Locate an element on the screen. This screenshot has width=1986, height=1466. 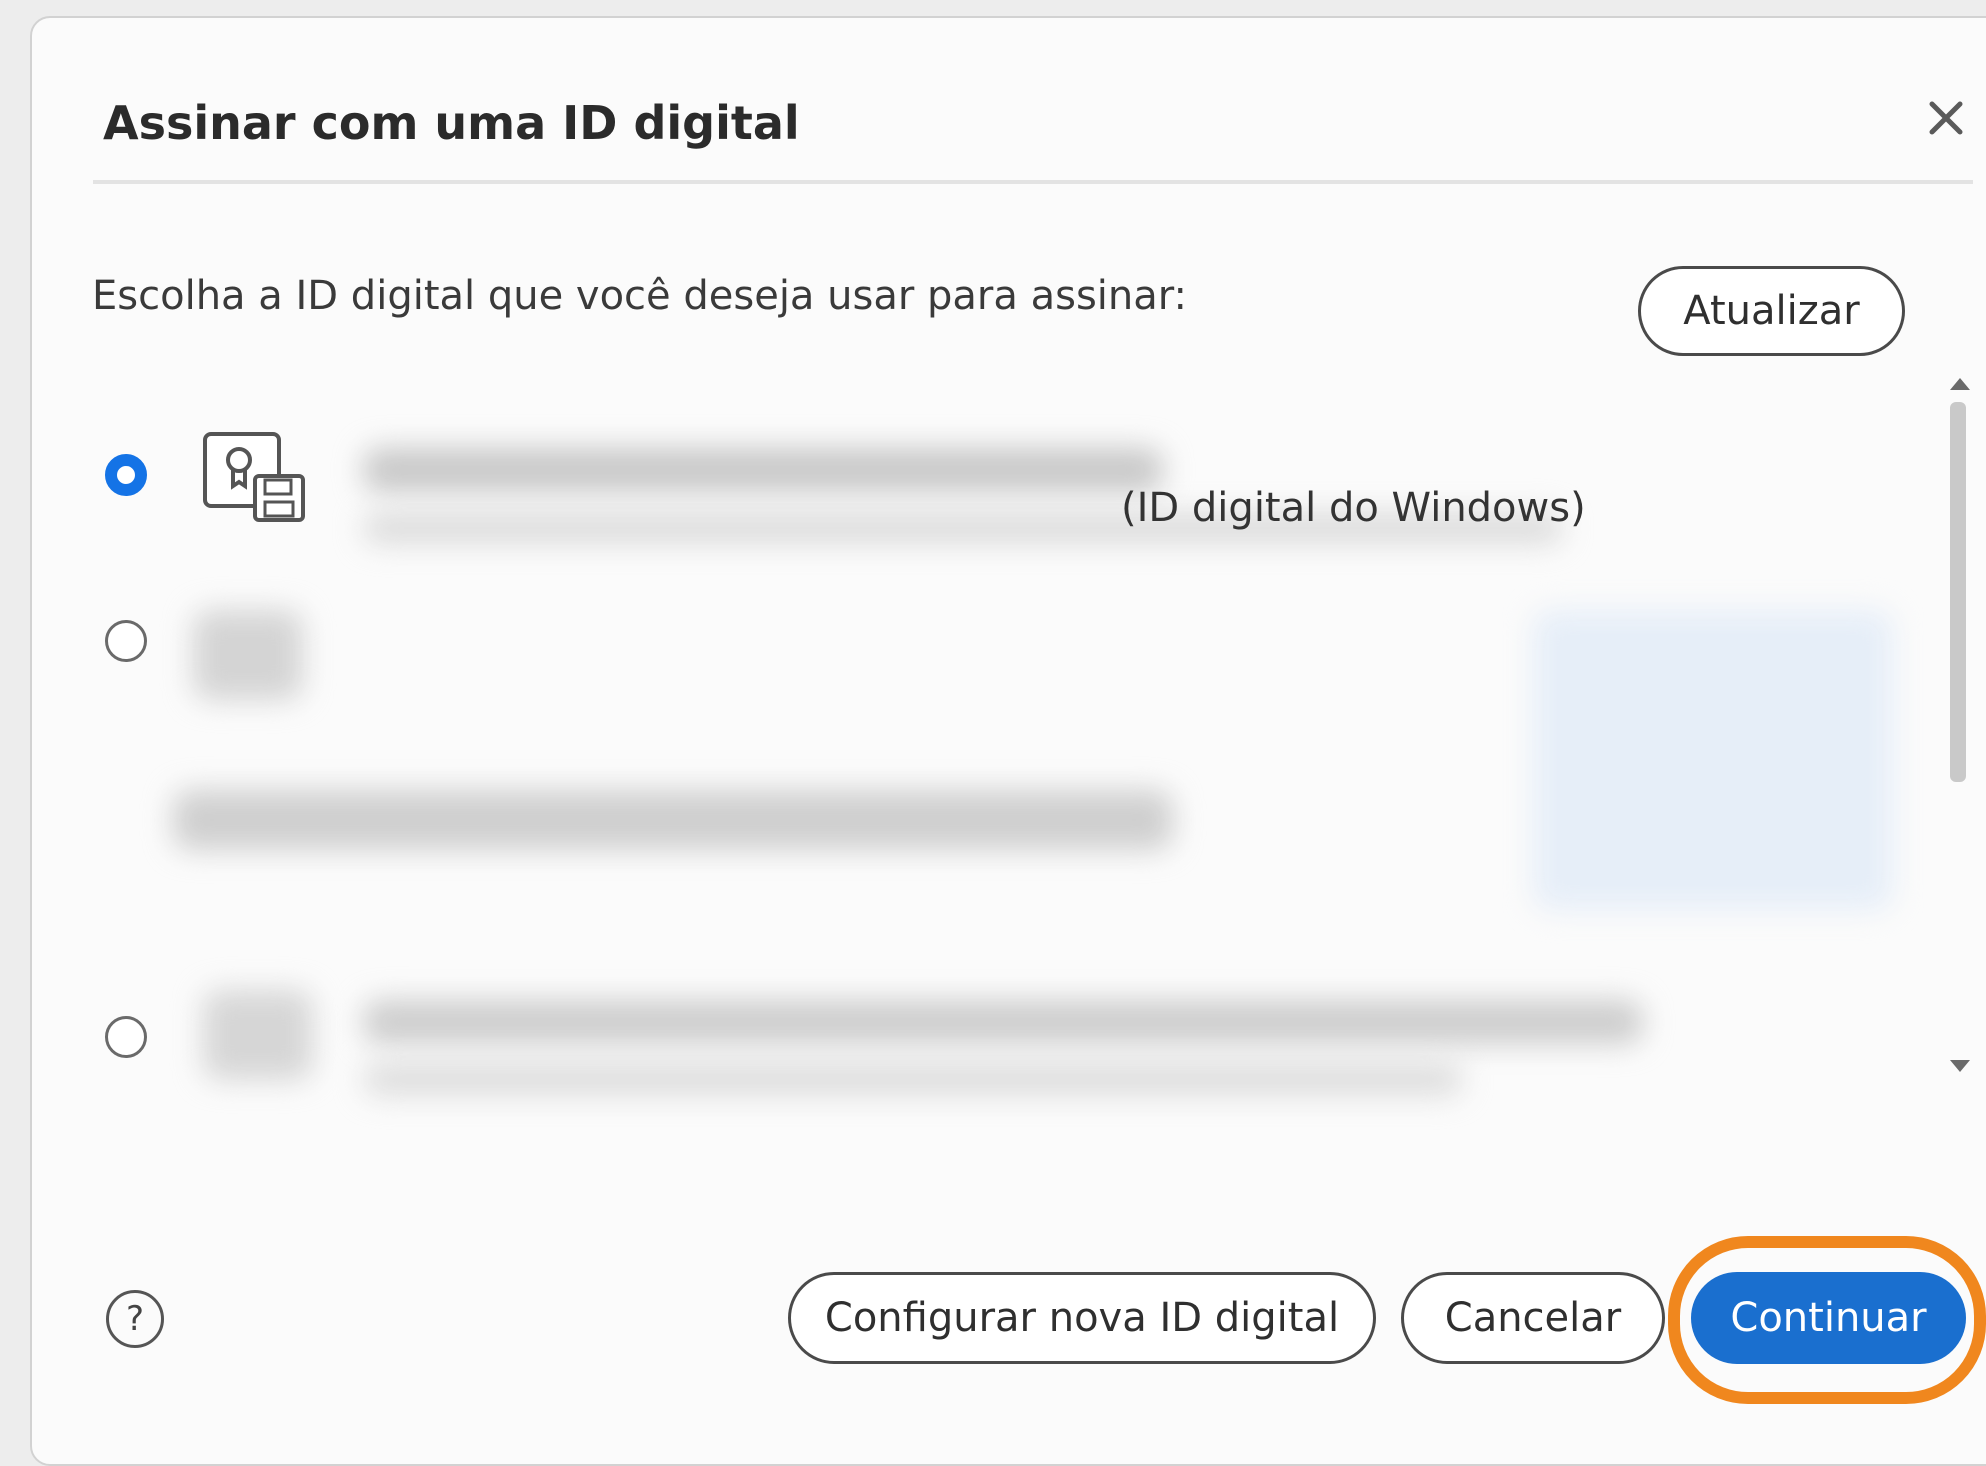
id-type-label: (ID digital do Windows) is located at coordinates (1353, 508).